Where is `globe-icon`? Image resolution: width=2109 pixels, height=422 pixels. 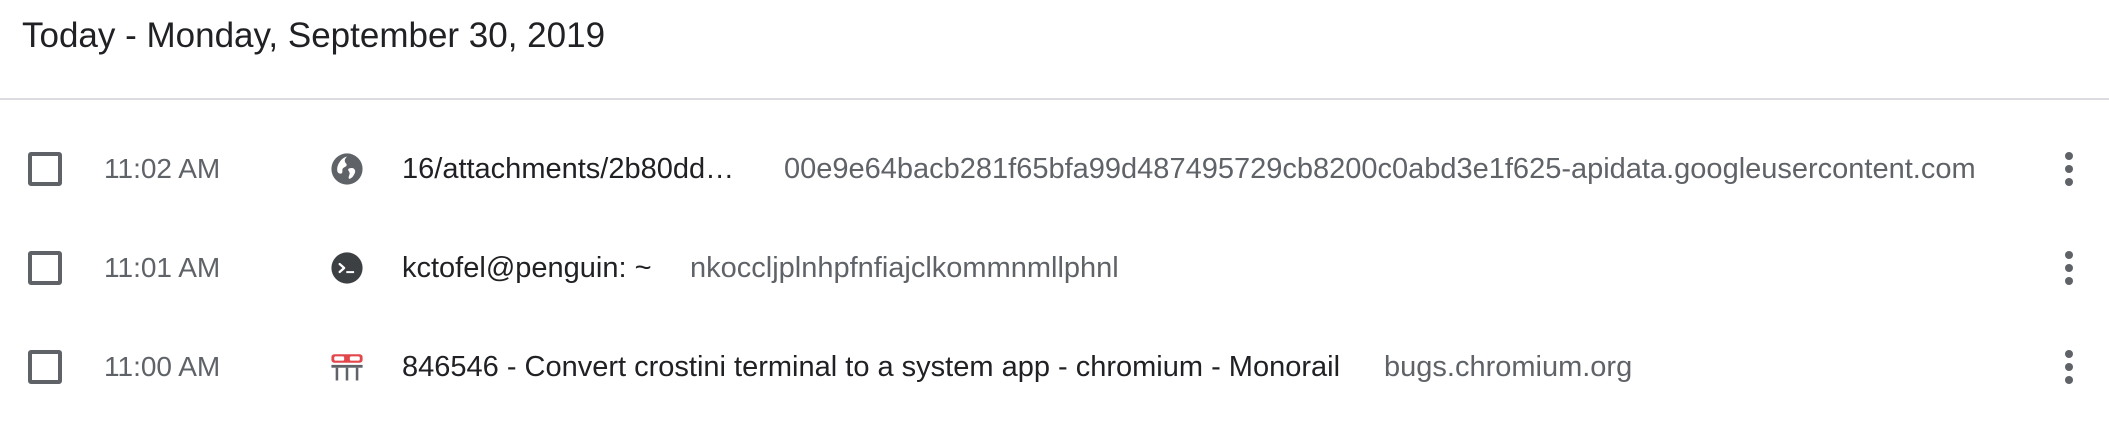
globe-icon is located at coordinates (347, 169).